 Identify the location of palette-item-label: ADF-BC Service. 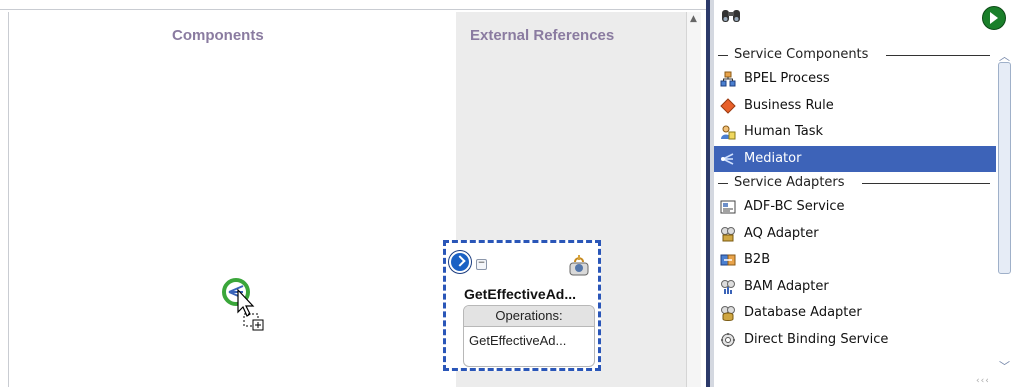
(794, 206).